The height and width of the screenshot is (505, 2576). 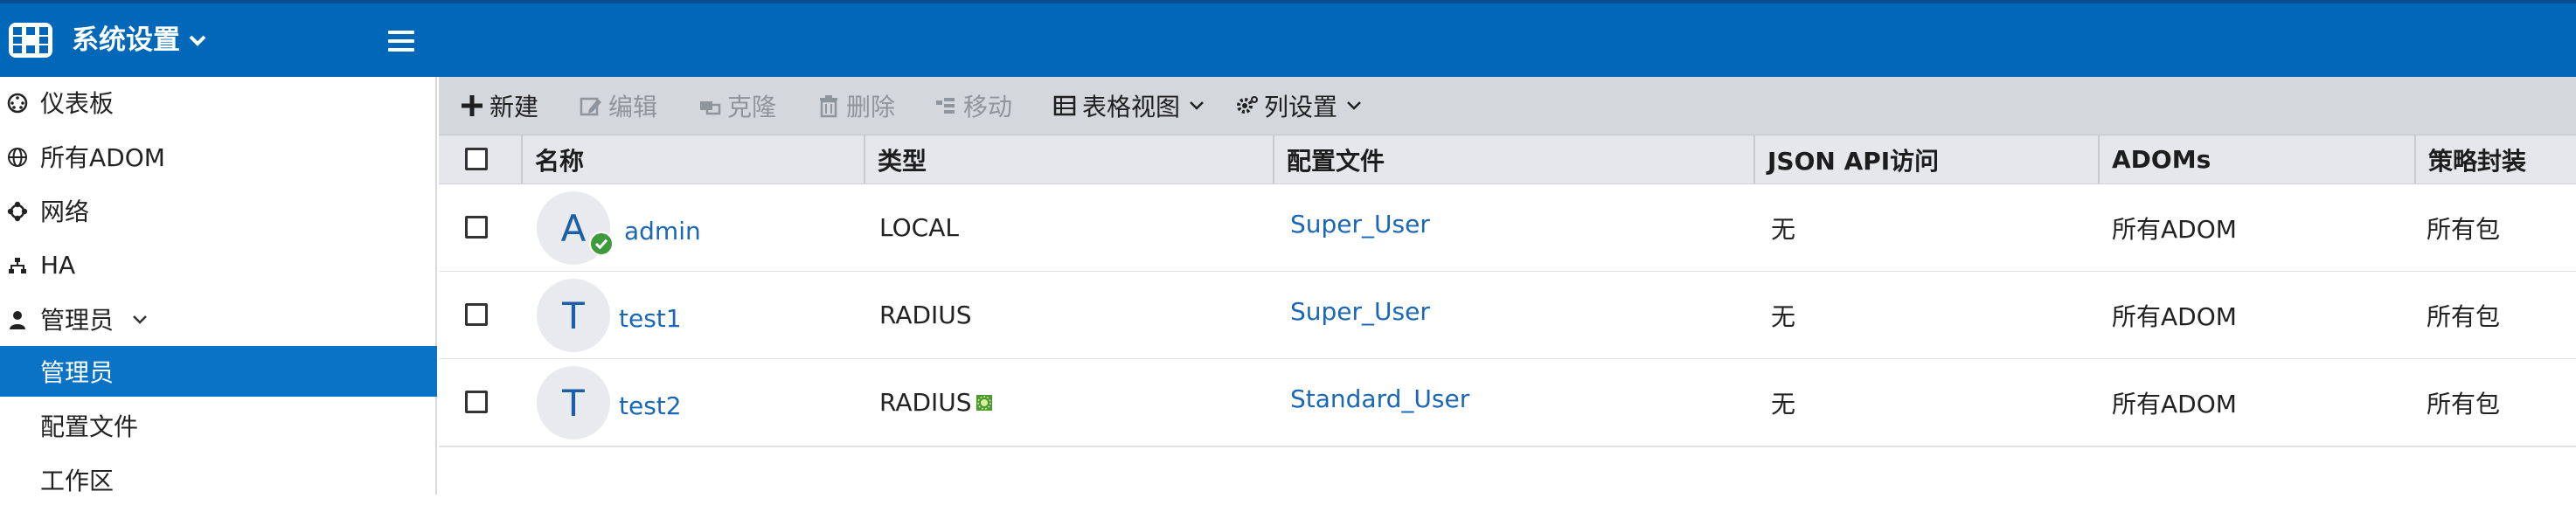 What do you see at coordinates (2495, 159) in the screenshot?
I see `column-header-policy-package: 策略封装` at bounding box center [2495, 159].